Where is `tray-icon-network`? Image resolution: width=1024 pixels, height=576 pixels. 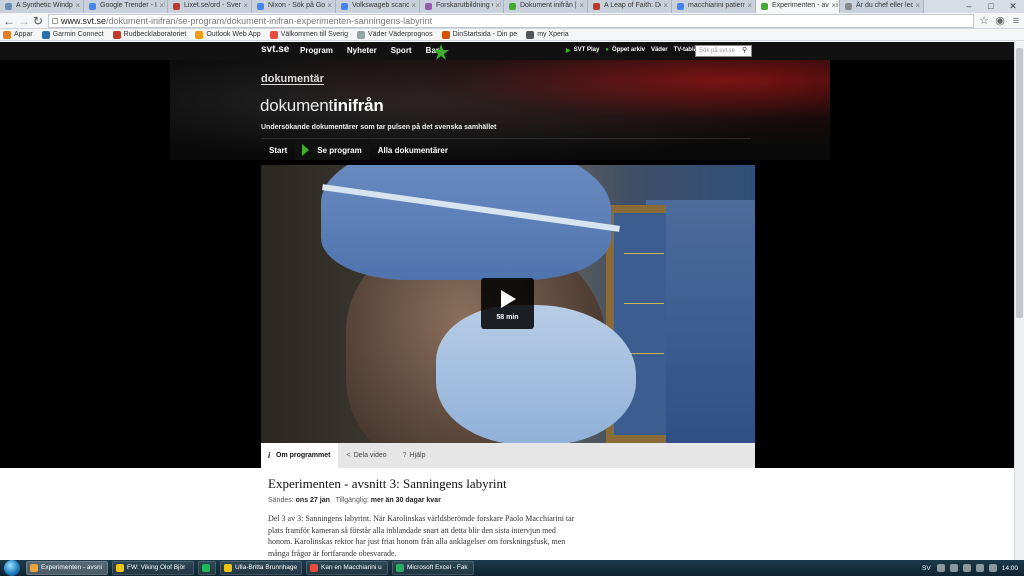
tray-icon-network is located at coordinates (940, 568).